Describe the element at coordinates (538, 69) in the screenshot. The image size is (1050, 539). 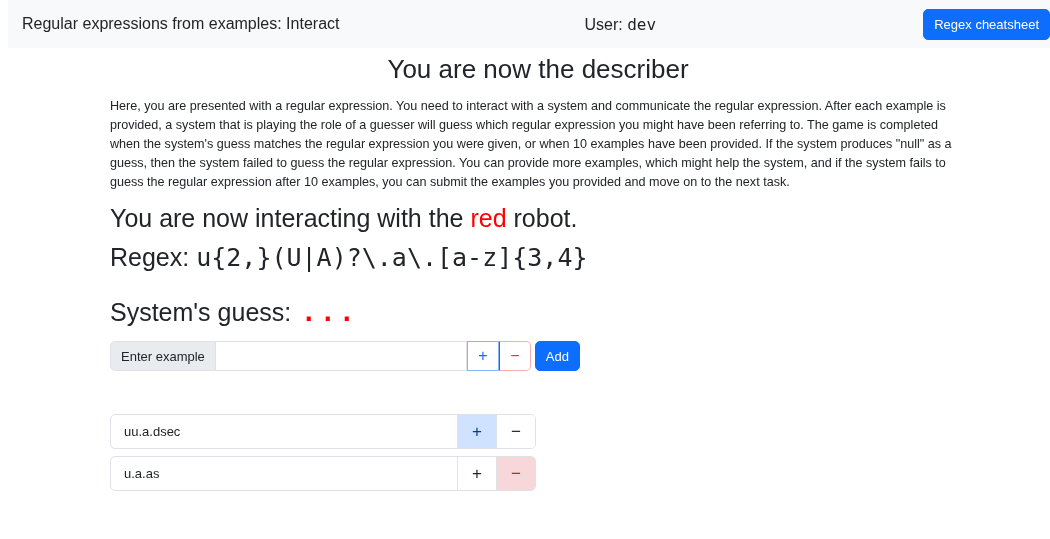
I see `page-heading: You are now the describer` at that location.